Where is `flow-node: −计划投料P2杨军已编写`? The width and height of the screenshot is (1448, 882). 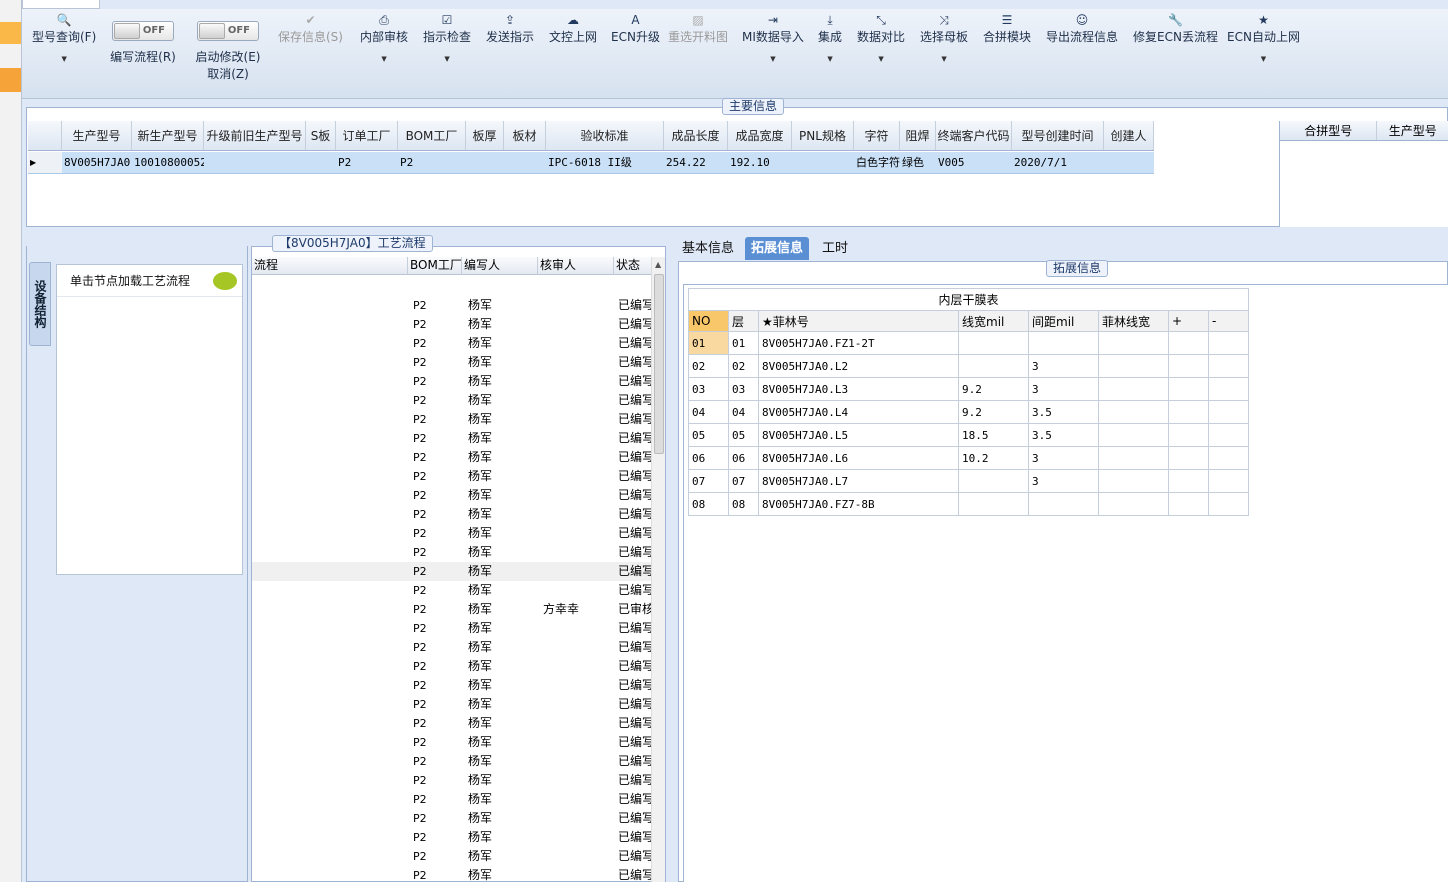
flow-node: −计划投料P2杨军已编写 is located at coordinates (452, 343).